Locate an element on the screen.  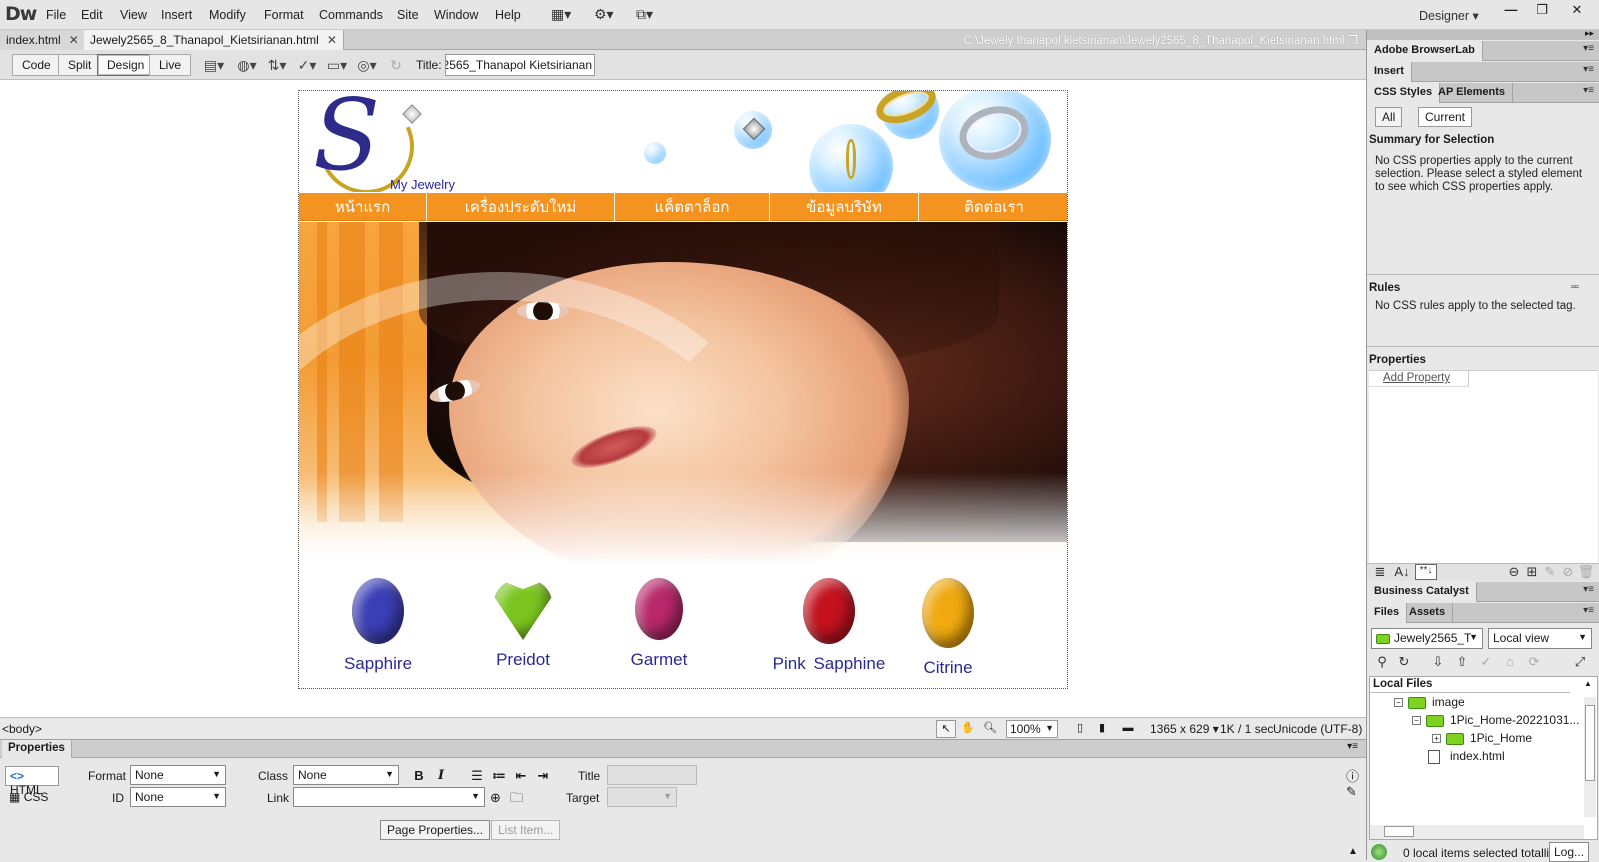
workspace-switcher: Designer ▾ is located at coordinates (1449, 15).